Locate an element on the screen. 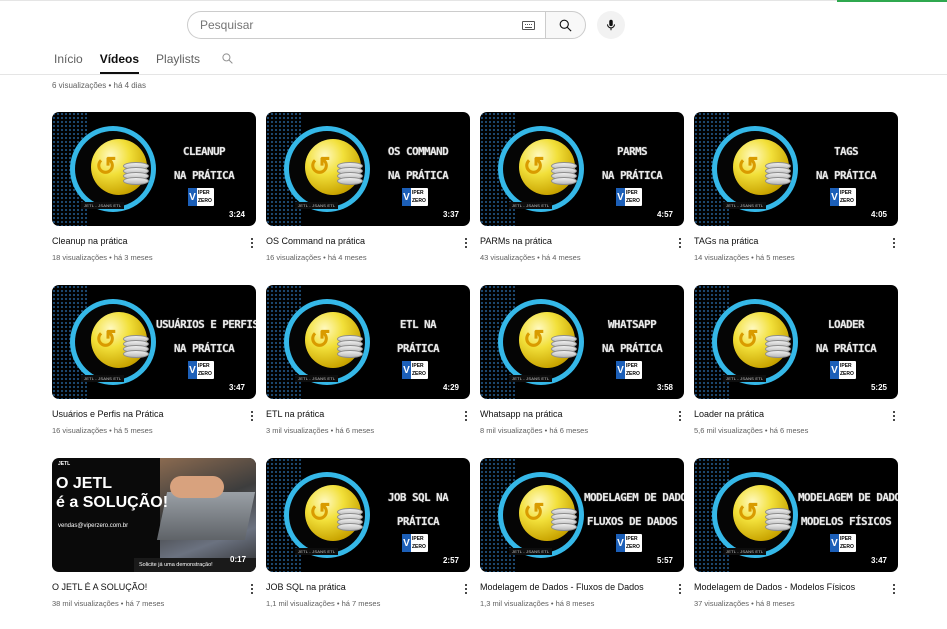 This screenshot has height=629, width=947. video-title: TAGs na prática is located at coordinates (784, 241).